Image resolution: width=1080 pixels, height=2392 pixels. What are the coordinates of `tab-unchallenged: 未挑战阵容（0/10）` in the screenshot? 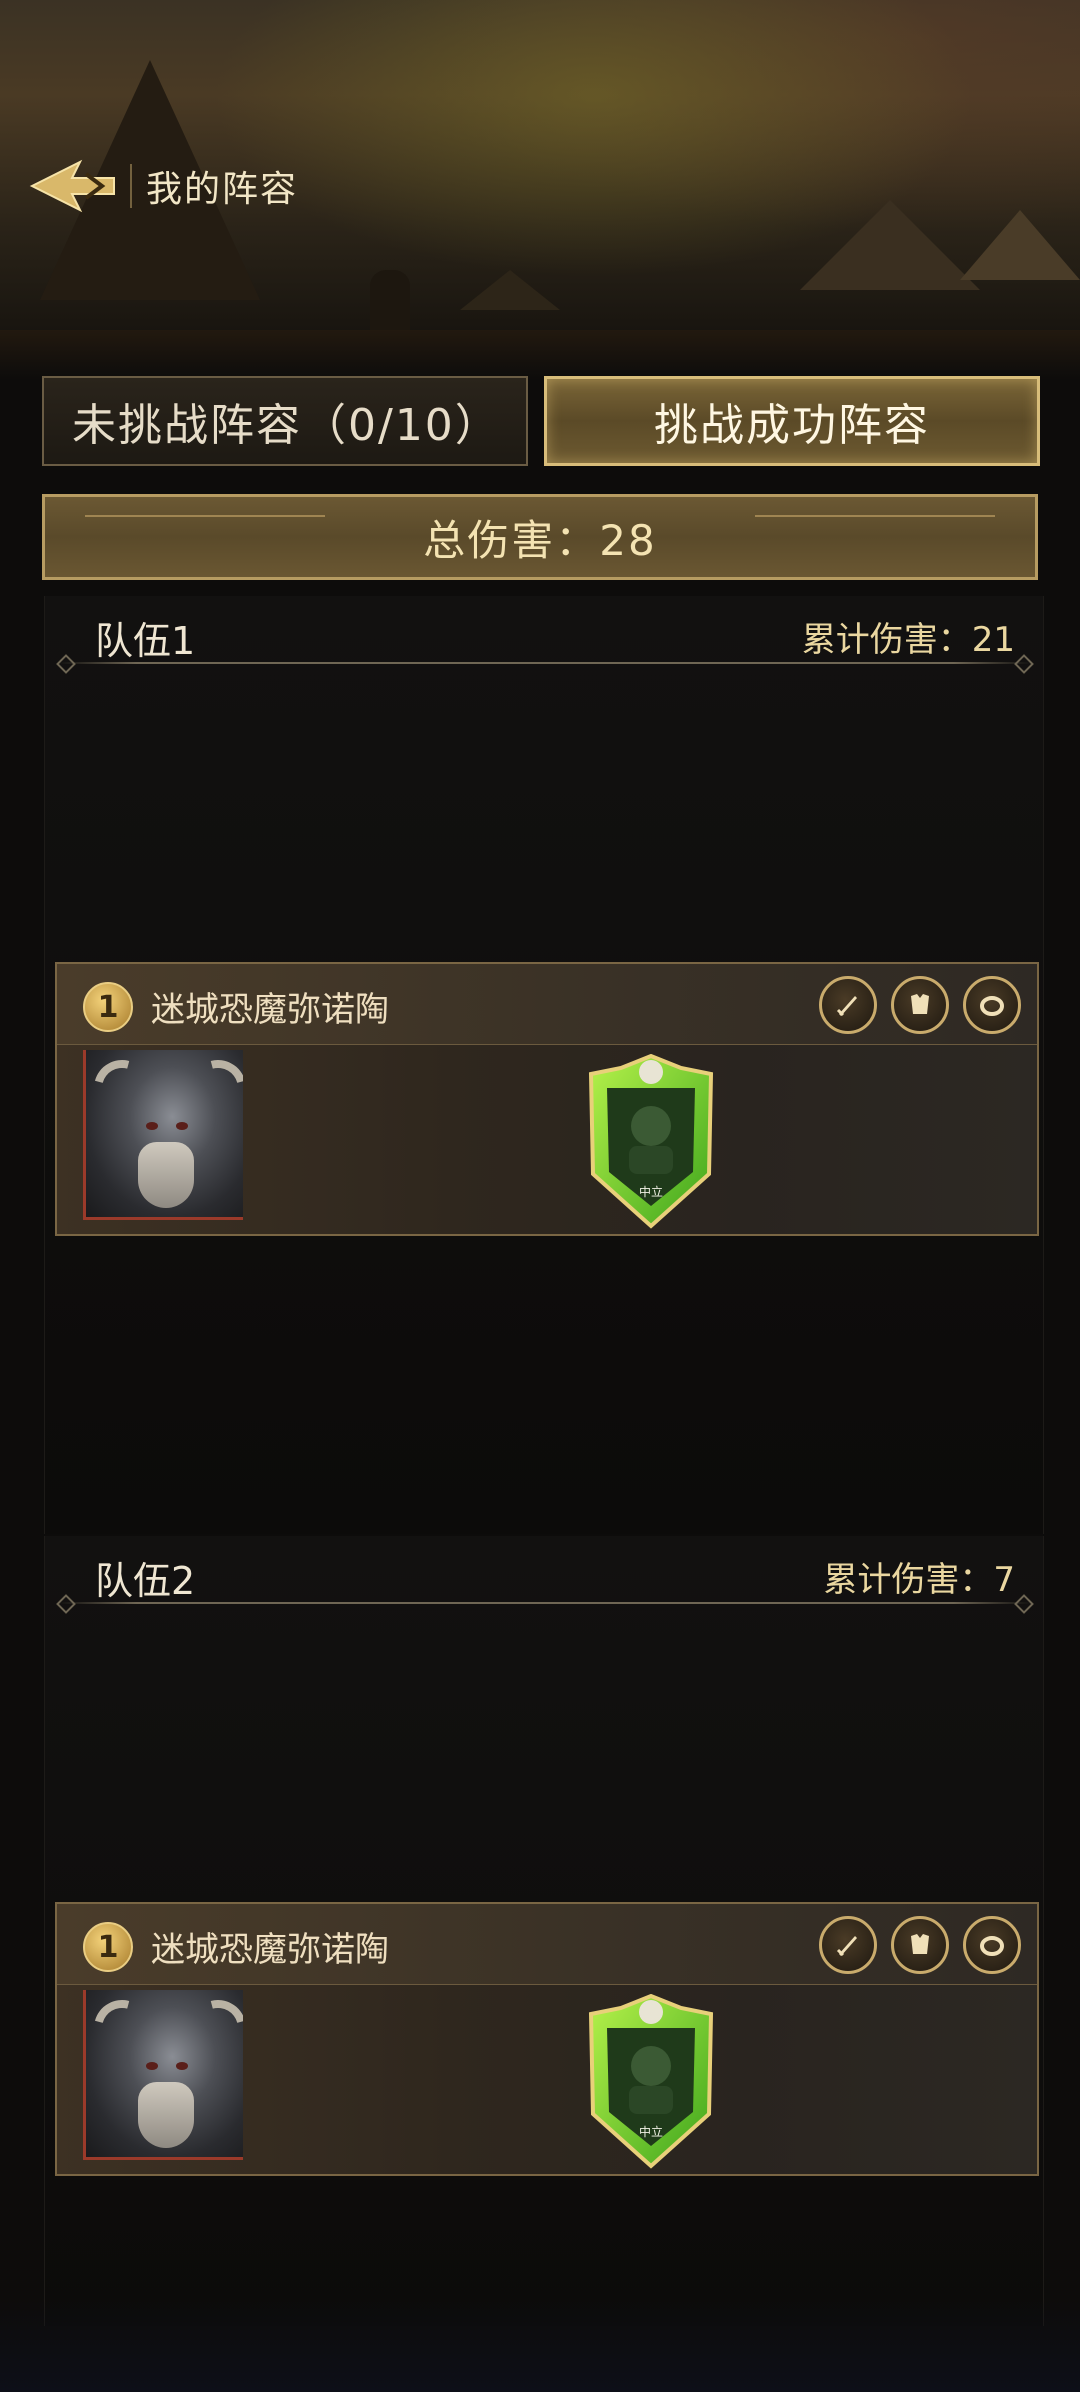 It's located at (285, 421).